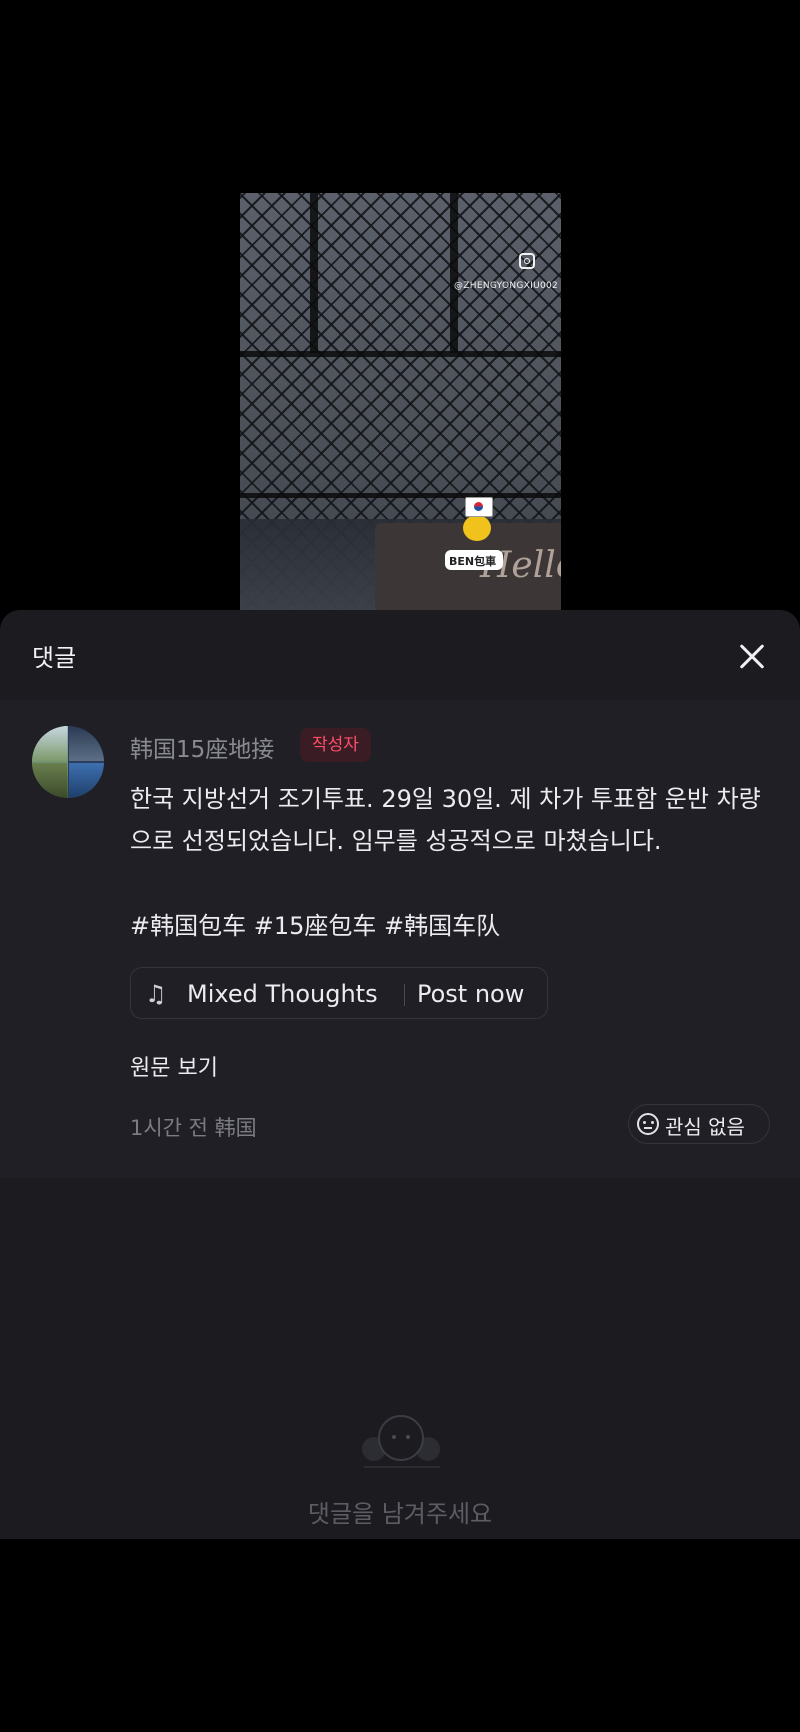  I want to click on video-preview: Hello @ZHENGYONGXIU002 BEN包車, so click(400, 402).